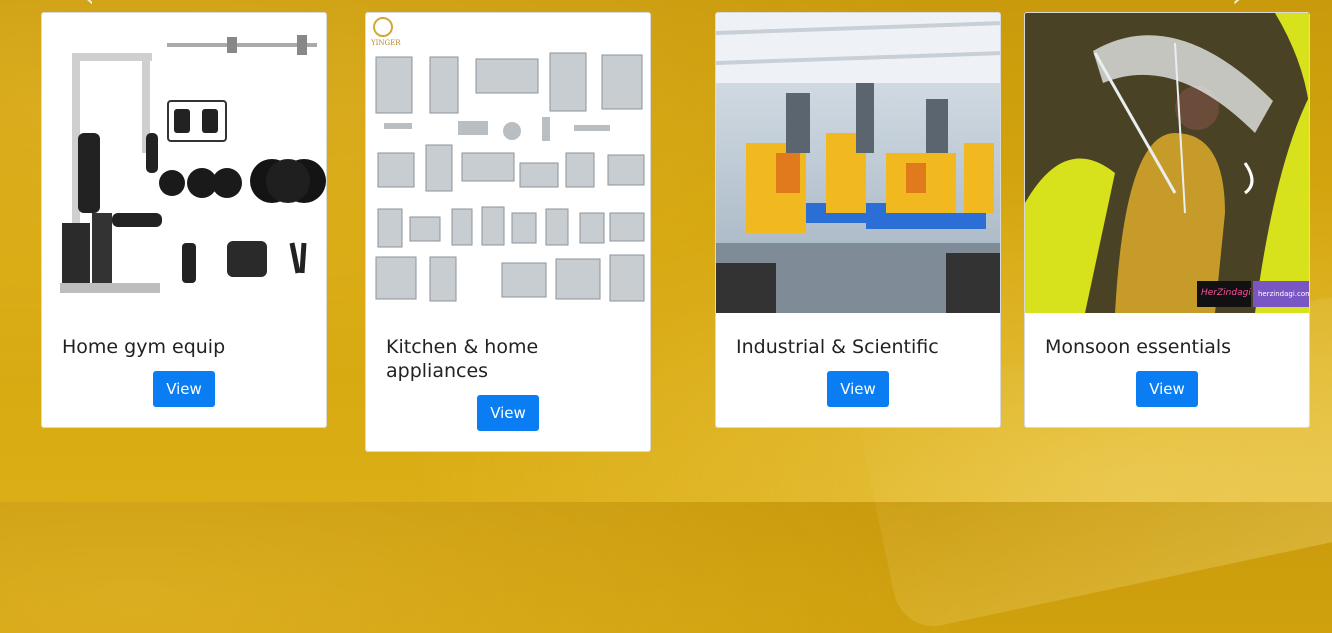  What do you see at coordinates (1167, 163) in the screenshot?
I see `monsoon-umbrella-image: HerZindagi herzindagi.com` at bounding box center [1167, 163].